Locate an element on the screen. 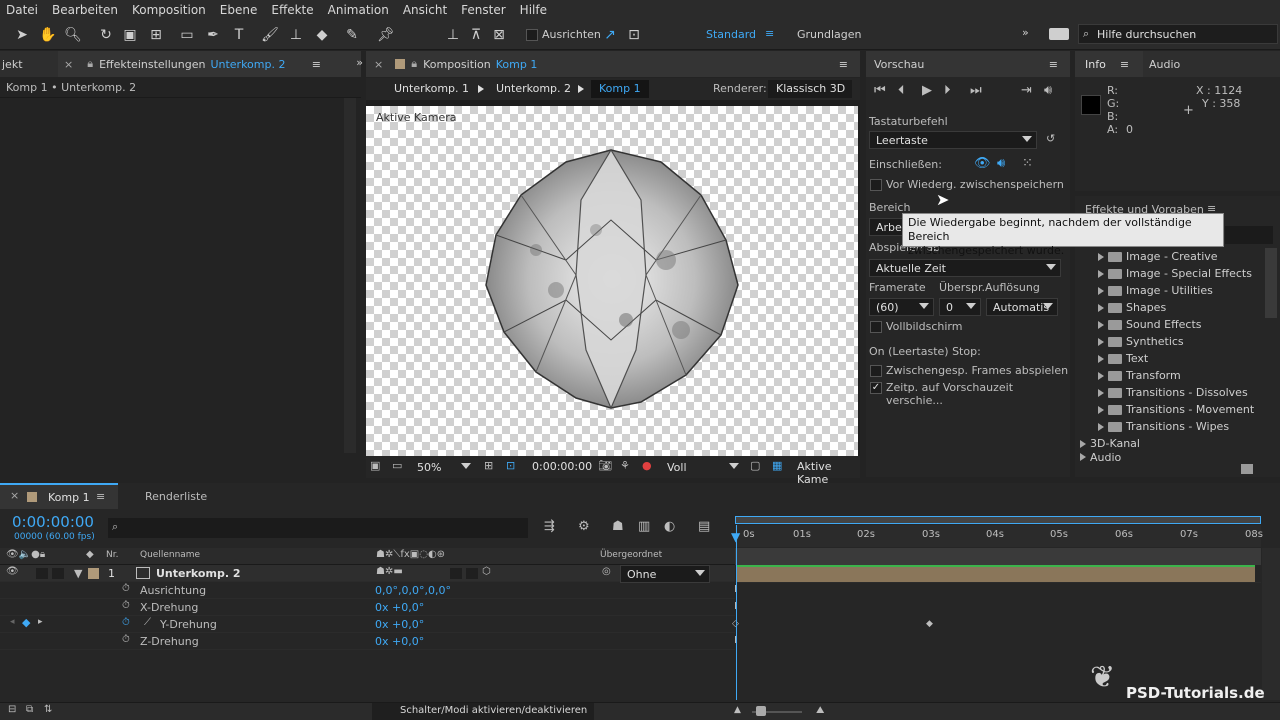 The image size is (1280, 720). help-search-input: ⌕ Hilfe durchsuchen is located at coordinates (1178, 34).